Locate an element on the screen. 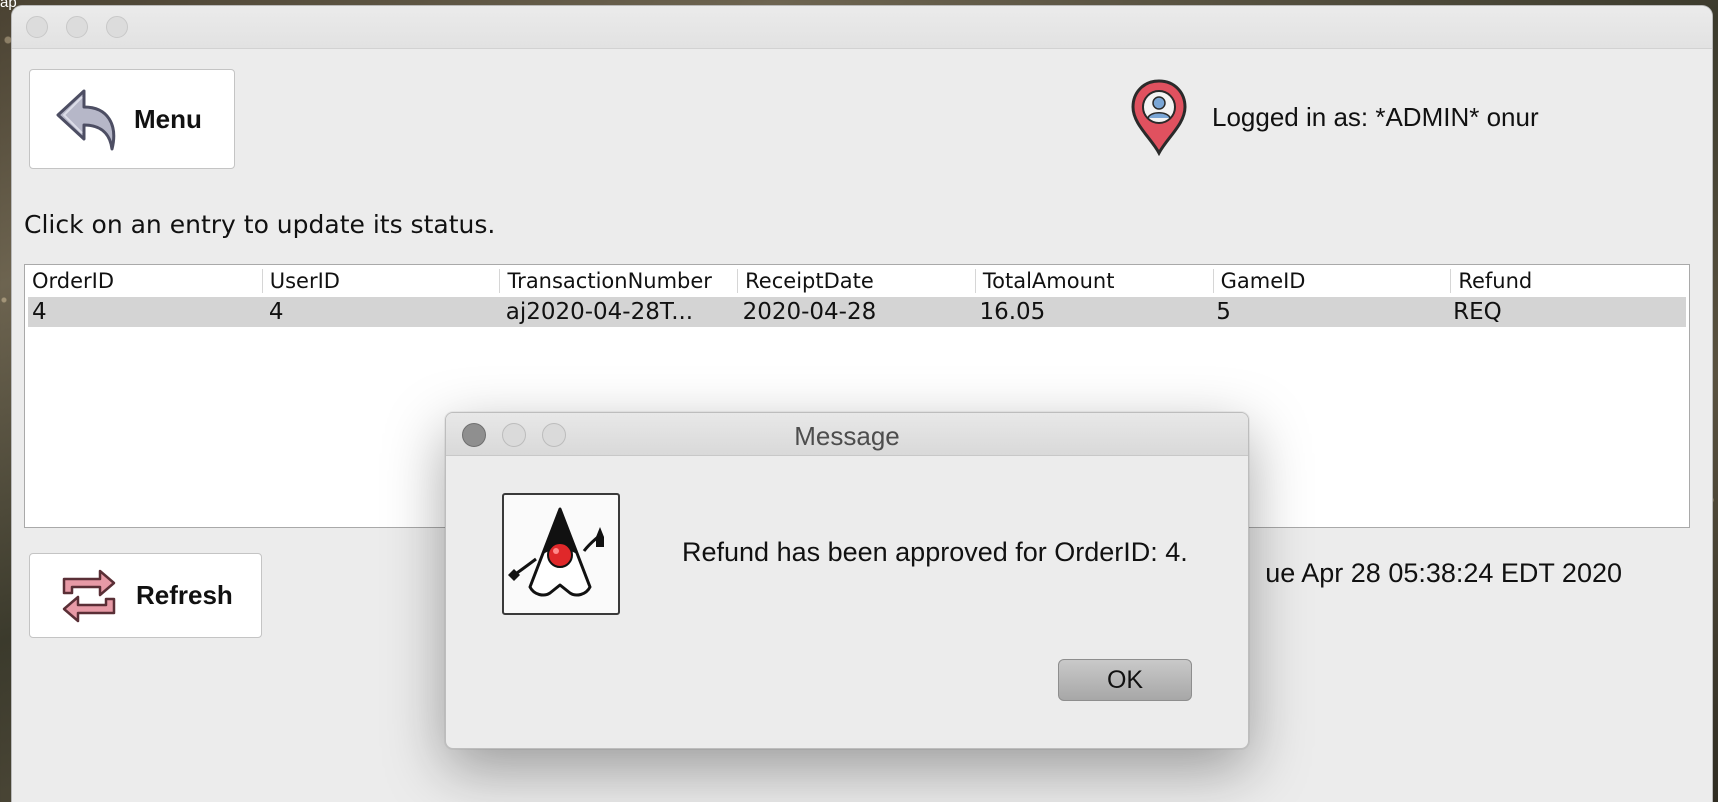 This screenshot has width=1718, height=802. logged-in-label: Logged in as: *ADMIN* onur is located at coordinates (1375, 116).